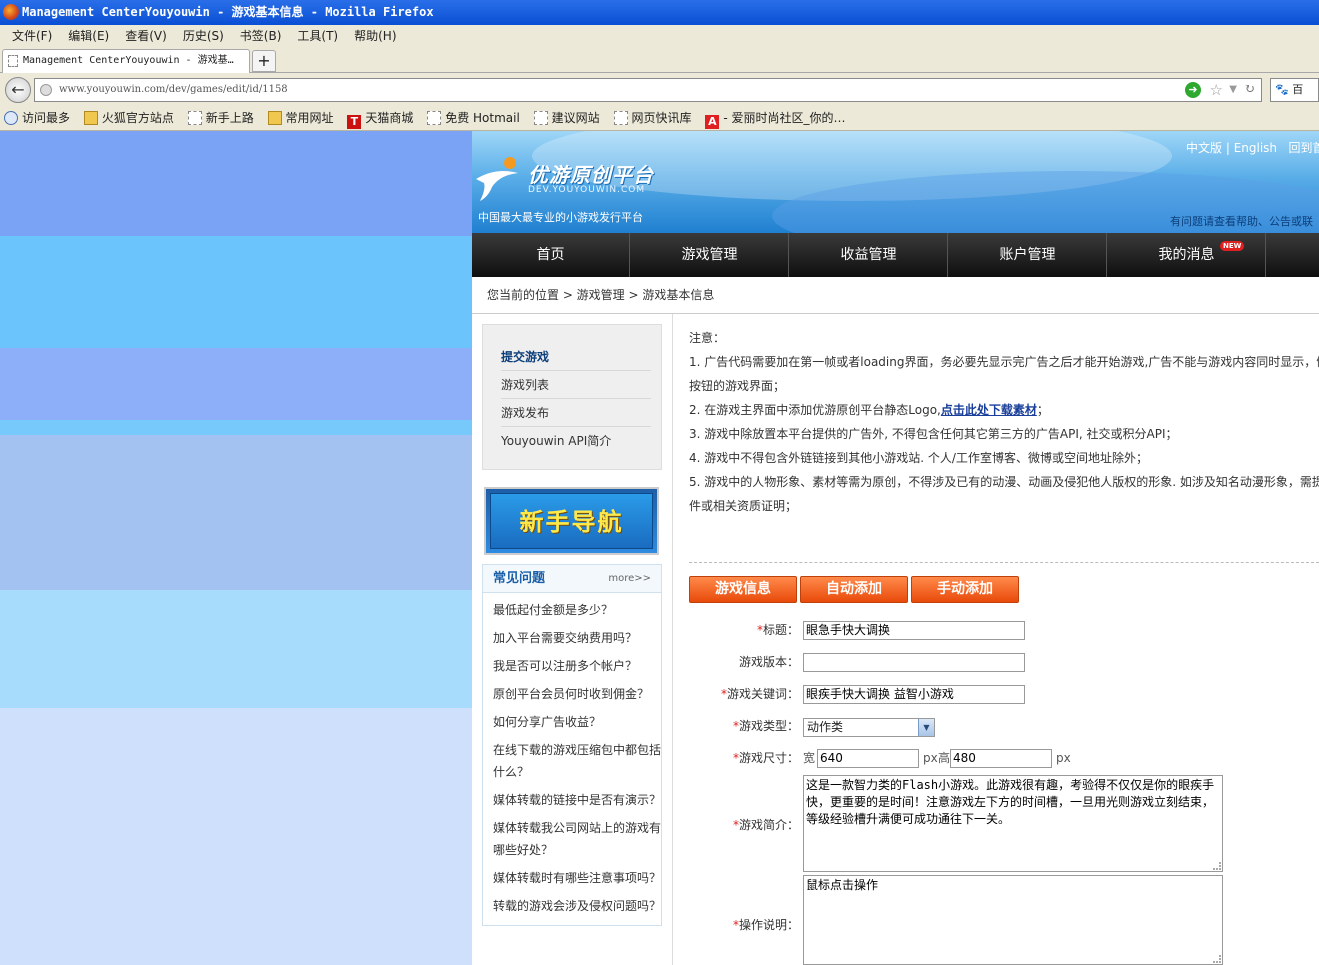  What do you see at coordinates (591, 173) in the screenshot?
I see `logo-text: 优游原创平台` at bounding box center [591, 173].